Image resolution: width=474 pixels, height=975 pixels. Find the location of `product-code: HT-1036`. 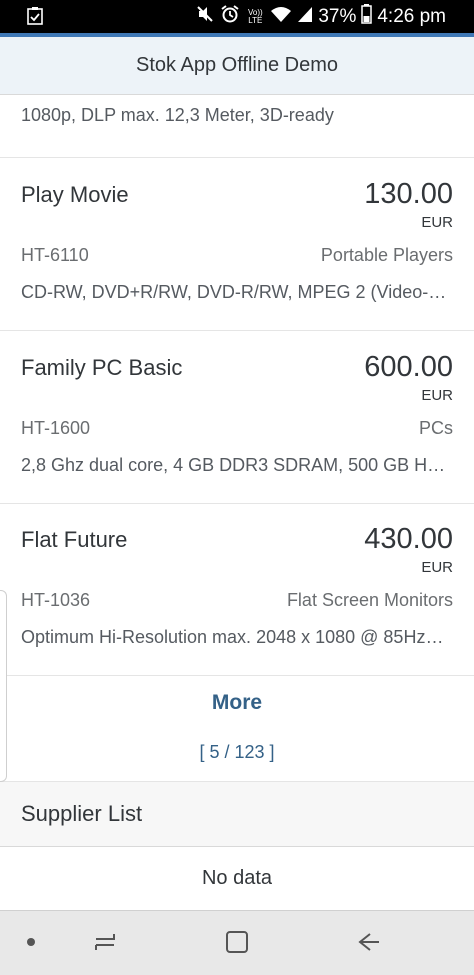

product-code: HT-1036 is located at coordinates (56, 600).